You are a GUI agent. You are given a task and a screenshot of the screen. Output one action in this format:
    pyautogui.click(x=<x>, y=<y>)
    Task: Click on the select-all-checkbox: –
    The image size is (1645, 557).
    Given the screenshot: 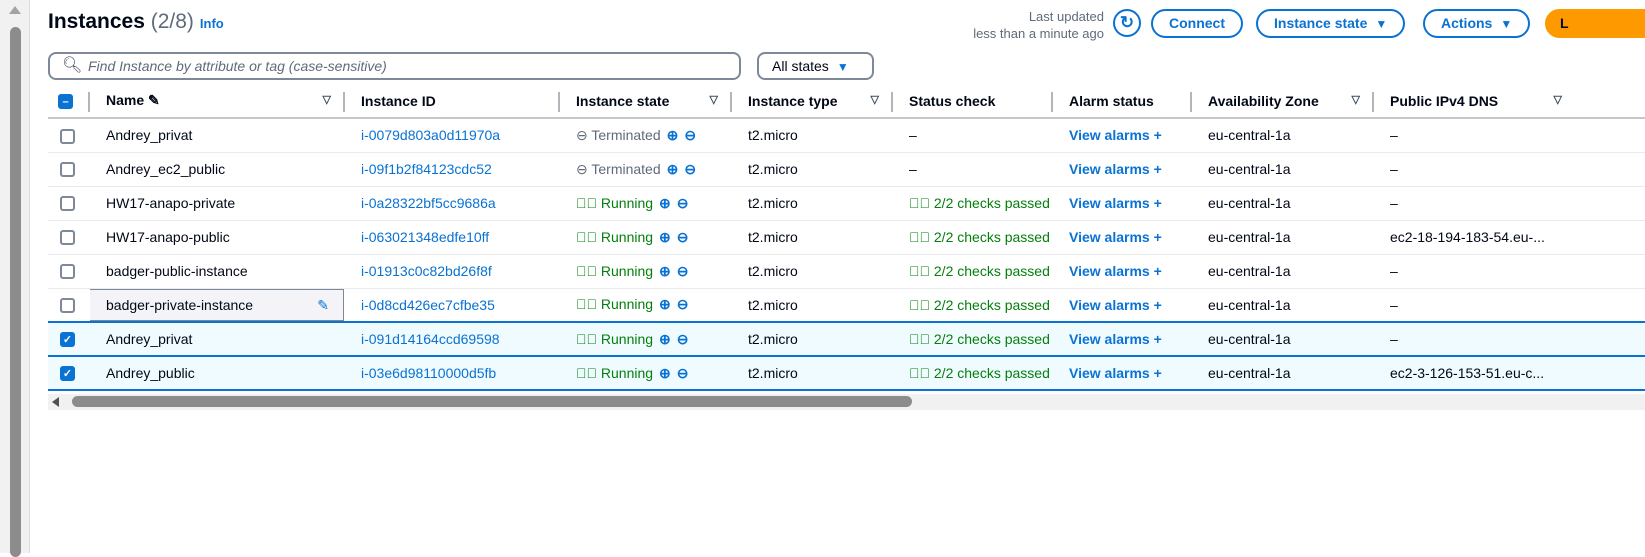 What is the action you would take?
    pyautogui.click(x=65, y=101)
    